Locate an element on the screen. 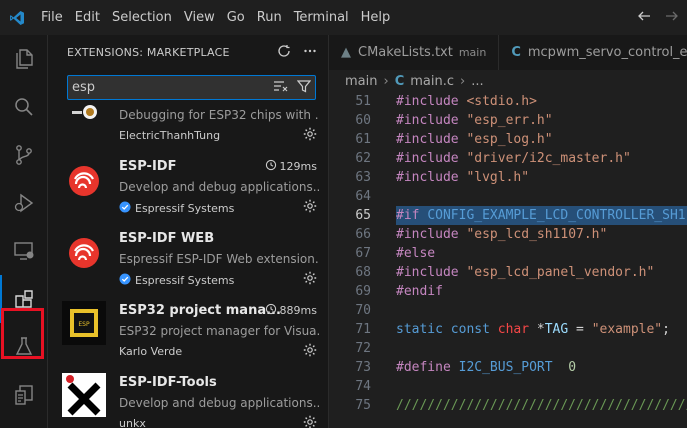 The image size is (687, 428). tab-label: mcpwm_servo_control_exam is located at coordinates (607, 52).